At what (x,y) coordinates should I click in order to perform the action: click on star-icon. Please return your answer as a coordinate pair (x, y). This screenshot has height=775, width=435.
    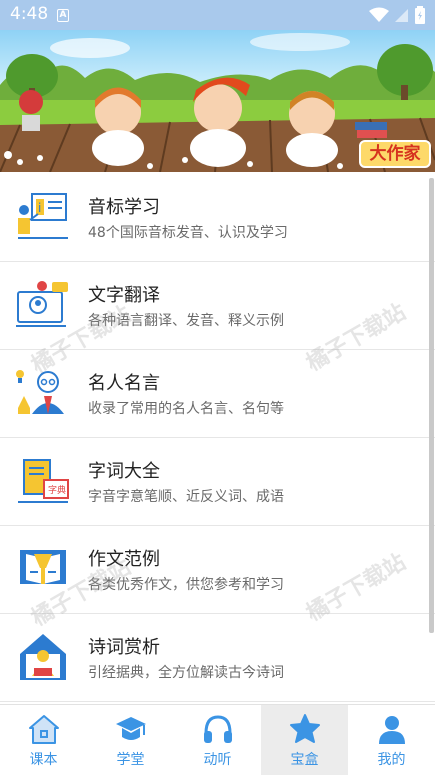
    Looking at the image, I should click on (304, 728).